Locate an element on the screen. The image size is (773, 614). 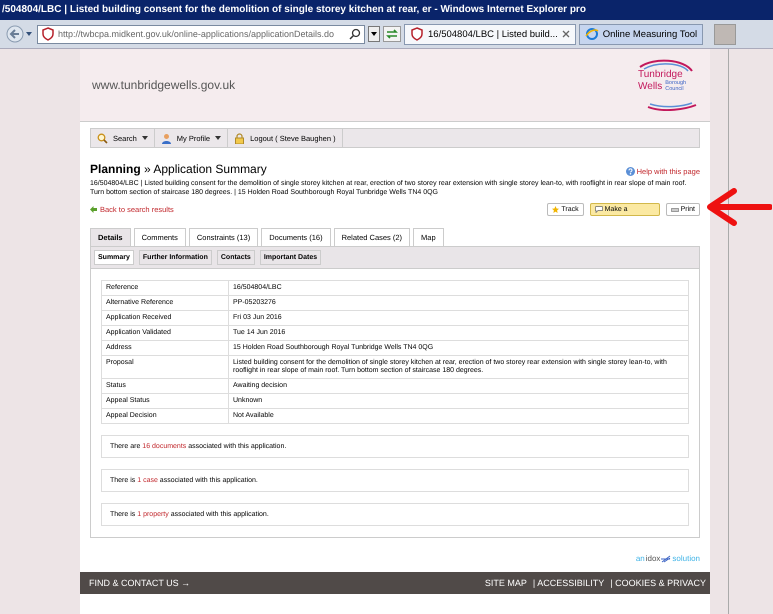
footer-link: | COOKIES & PRIVACY is located at coordinates (658, 583).